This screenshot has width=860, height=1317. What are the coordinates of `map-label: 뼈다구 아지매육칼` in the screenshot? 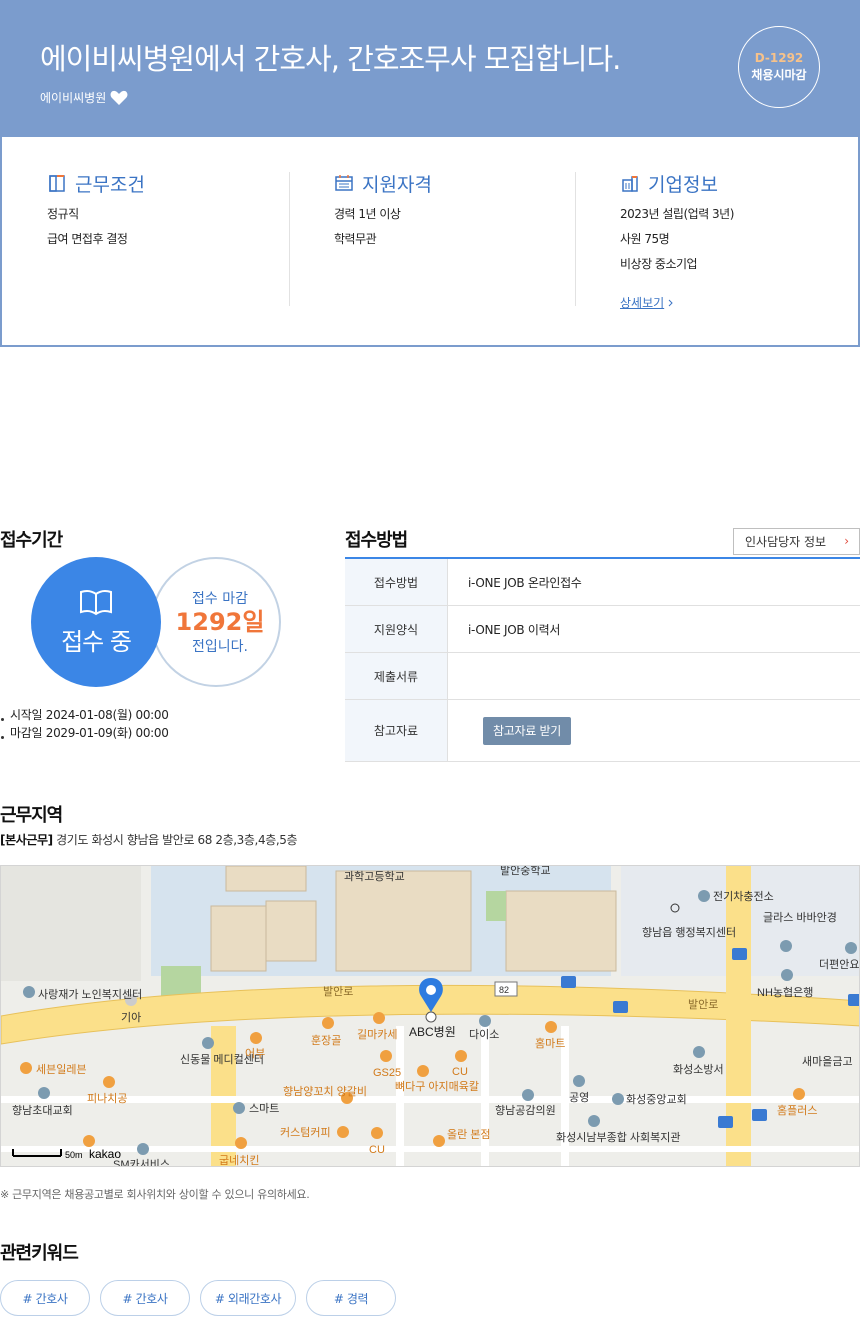 It's located at (437, 1086).